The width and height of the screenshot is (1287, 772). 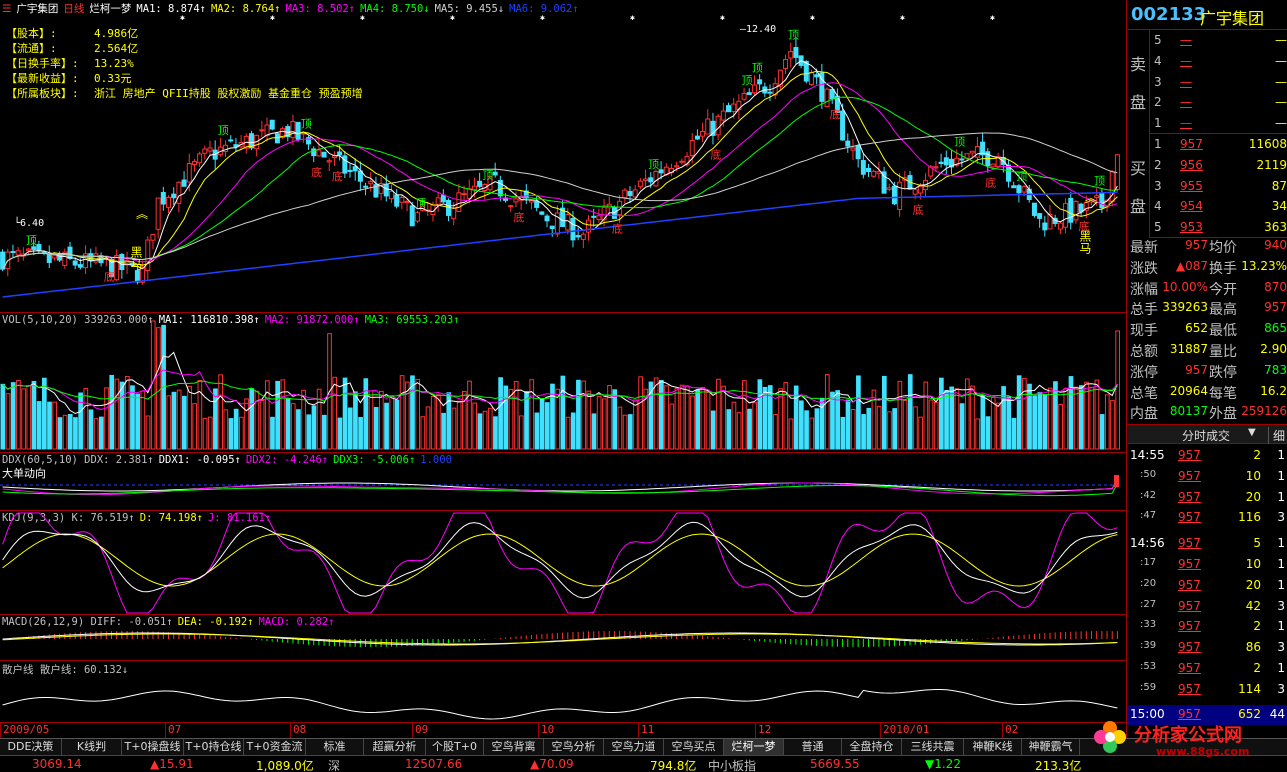 I want to click on level-volume: 34, so click(x=1279, y=206).